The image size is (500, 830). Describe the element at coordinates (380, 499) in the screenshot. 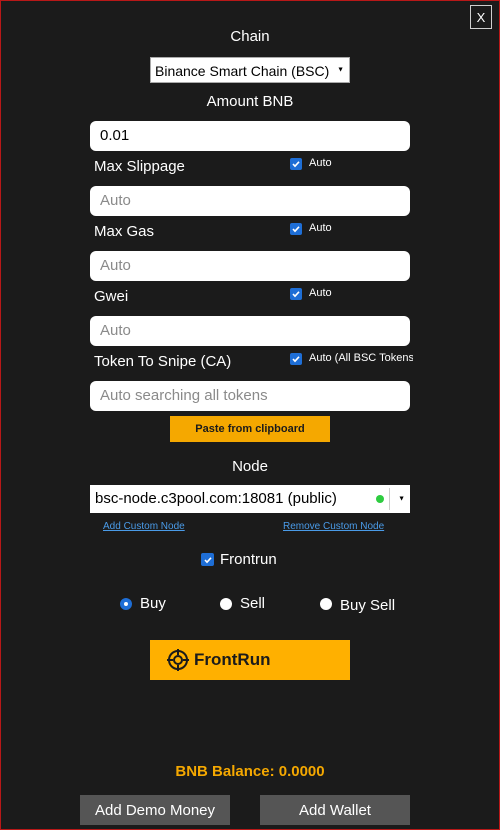

I see `node-status-dot-icon` at that location.